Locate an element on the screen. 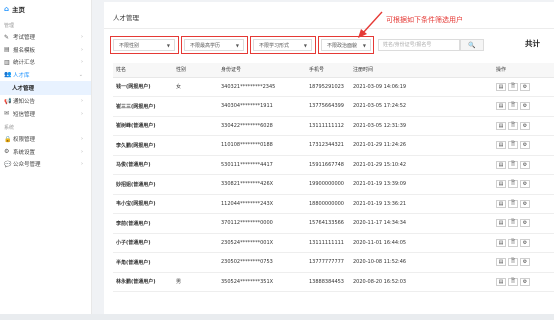 This screenshot has height=320, width=554. phone-cell: 13111111112 is located at coordinates (328, 126).